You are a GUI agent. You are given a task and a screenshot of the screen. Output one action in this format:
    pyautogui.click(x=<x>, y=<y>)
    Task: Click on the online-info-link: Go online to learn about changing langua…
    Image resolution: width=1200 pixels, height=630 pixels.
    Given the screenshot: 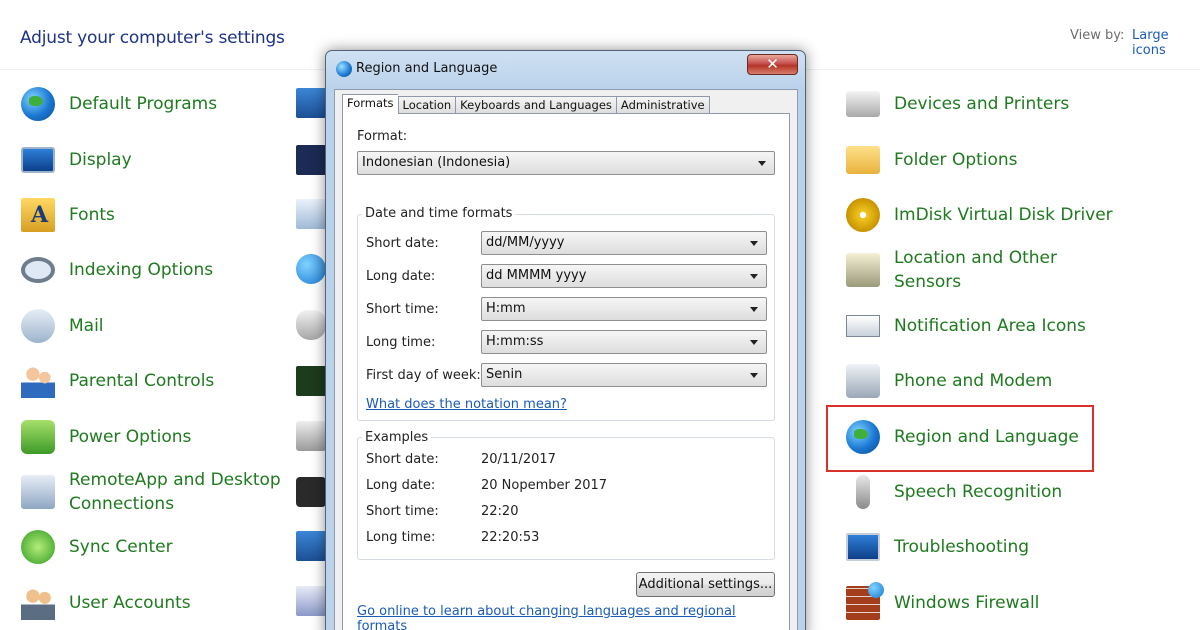 What is the action you would take?
    pyautogui.click(x=573, y=617)
    